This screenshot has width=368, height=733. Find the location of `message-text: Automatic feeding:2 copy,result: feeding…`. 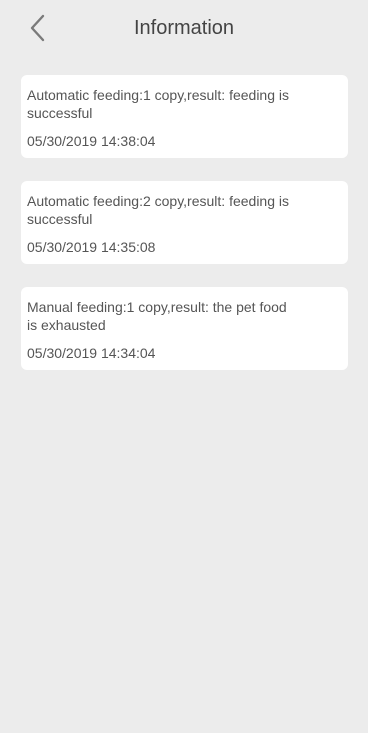

message-text: Automatic feeding:2 copy,result: feeding… is located at coordinates (158, 210).